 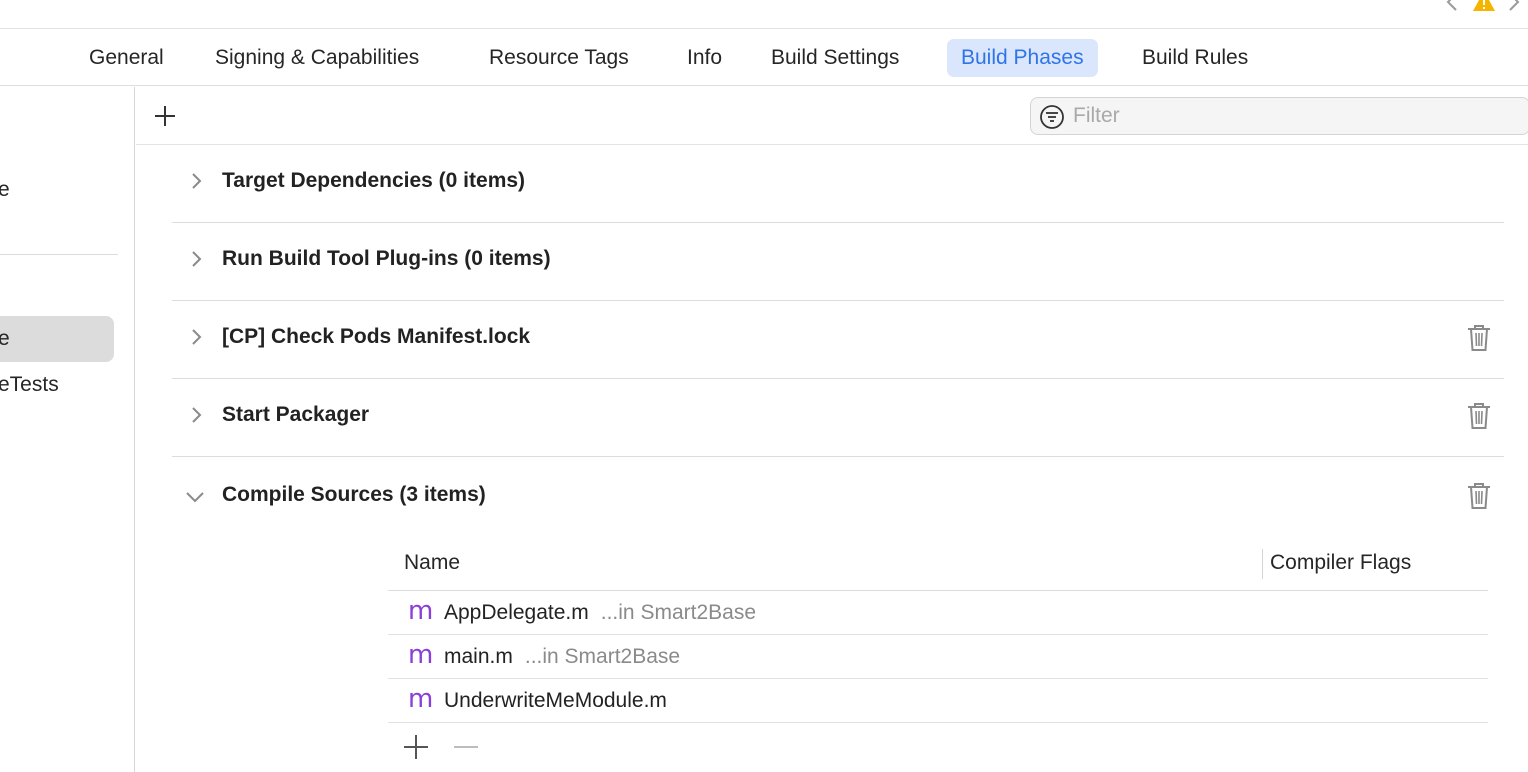 What do you see at coordinates (67, 429) in the screenshot?
I see `targets-sidebar: e e eTests` at bounding box center [67, 429].